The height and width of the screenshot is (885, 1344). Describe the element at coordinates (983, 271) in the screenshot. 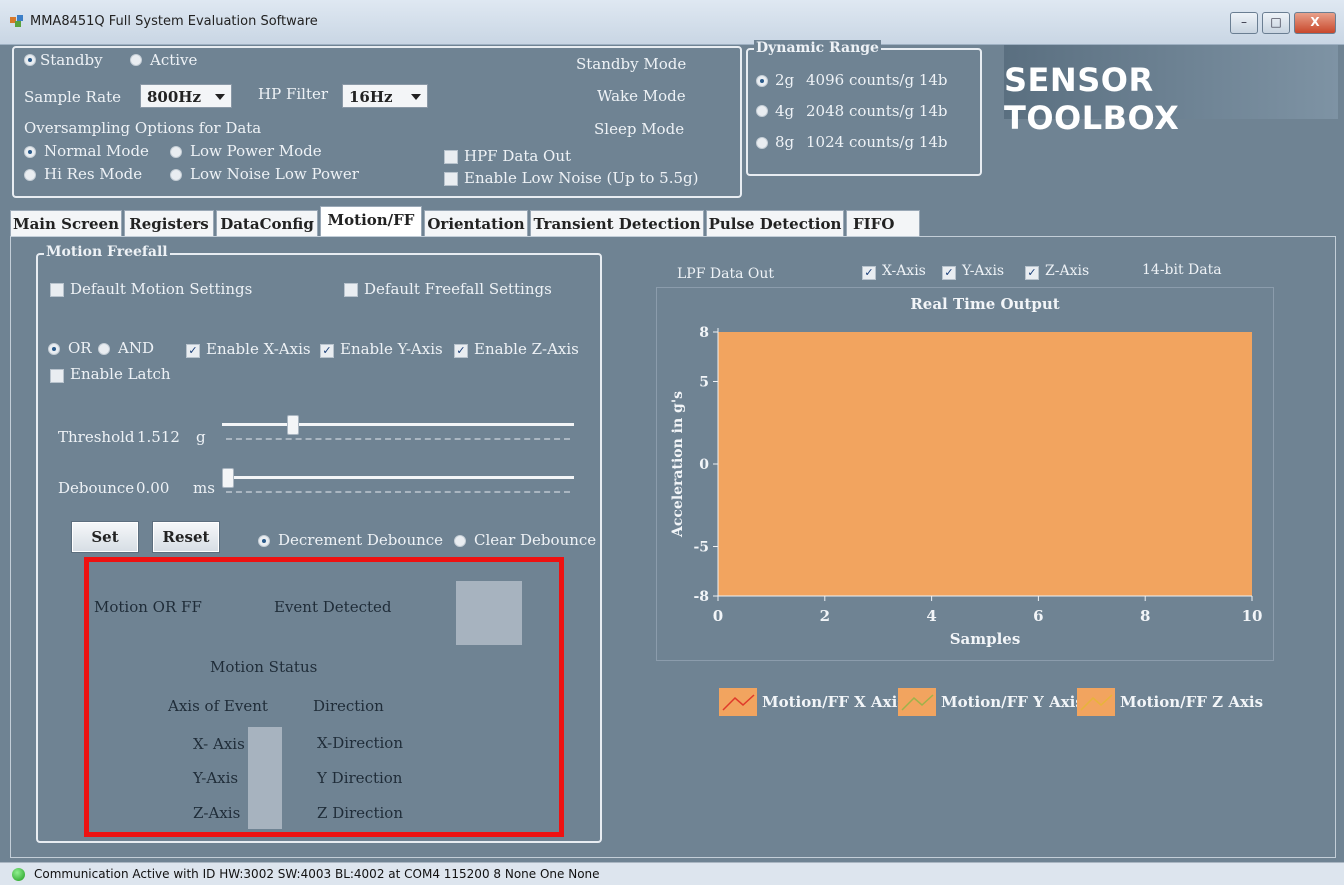

I see `chart-y-axis-label: Y-Axis` at that location.